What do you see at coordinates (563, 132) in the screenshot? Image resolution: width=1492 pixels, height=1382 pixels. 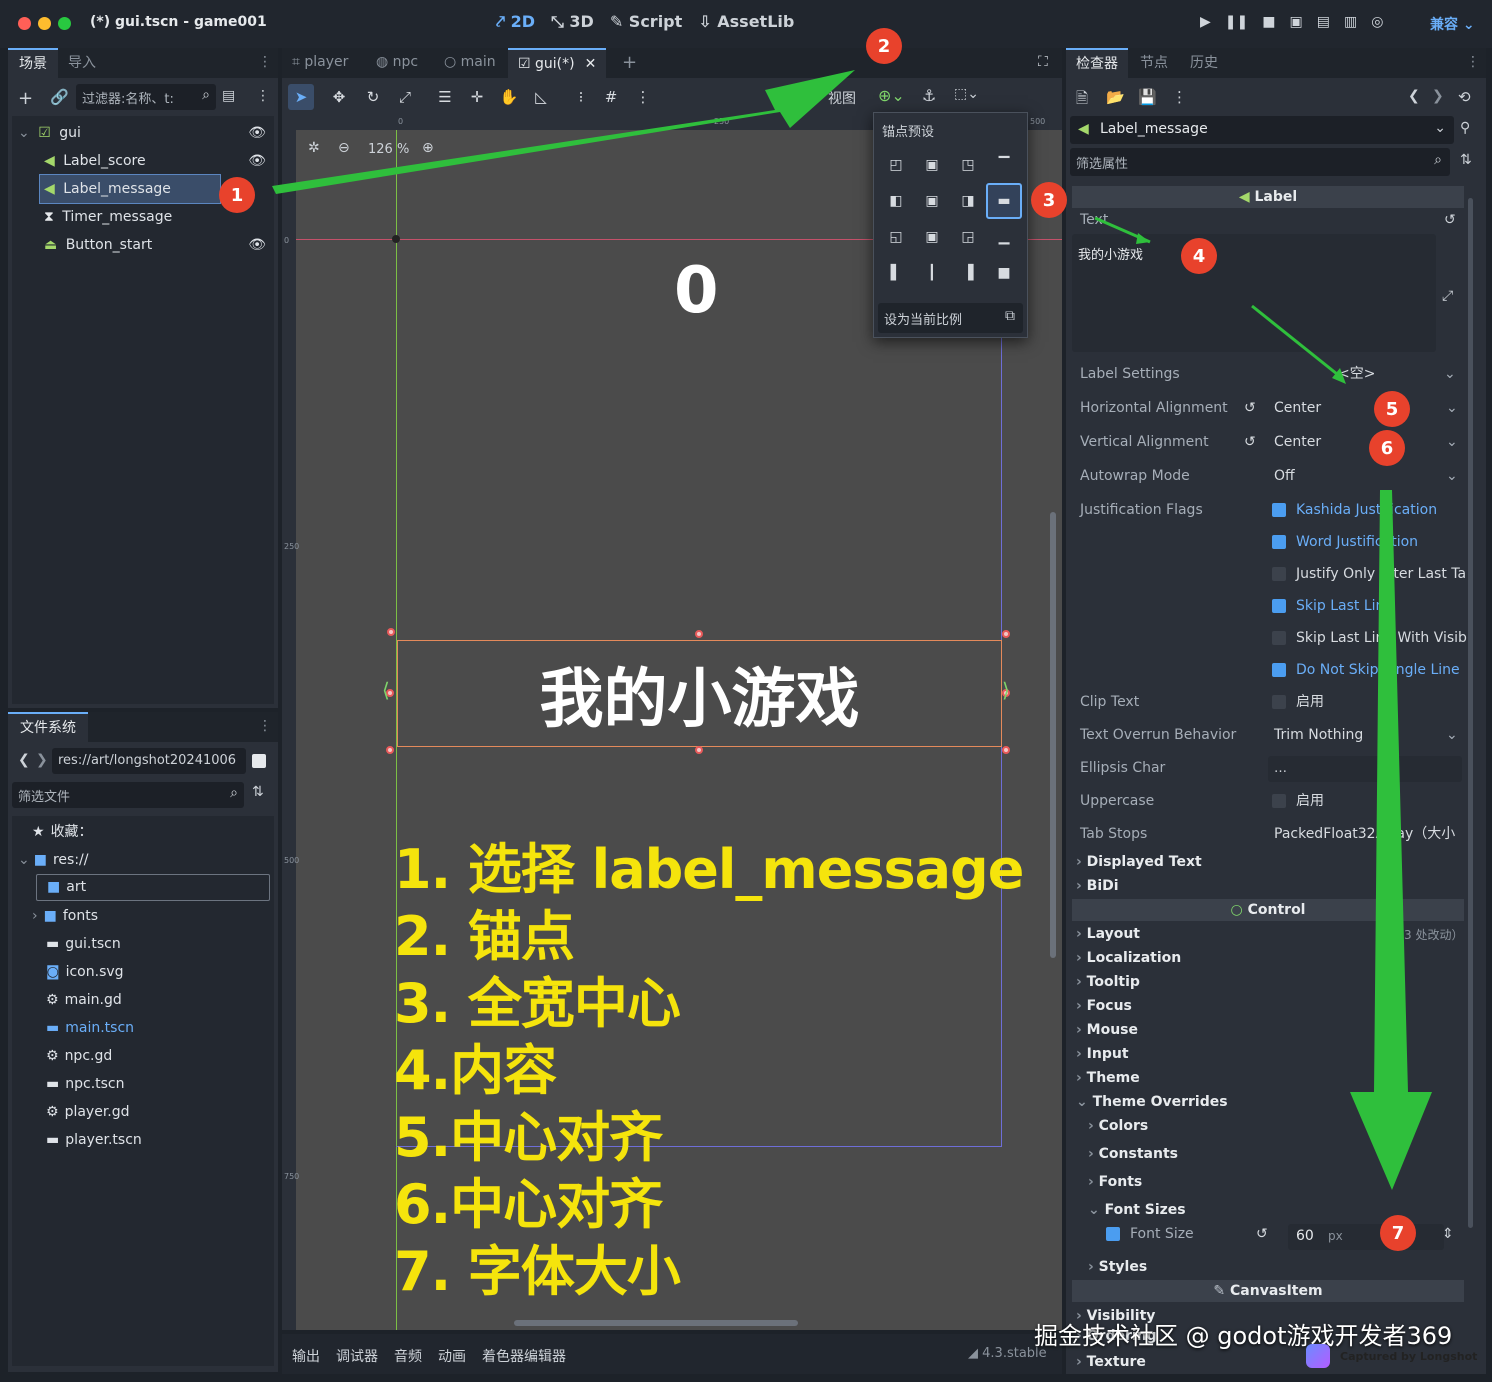 I see `arrow-to-anchor-presets` at bounding box center [563, 132].